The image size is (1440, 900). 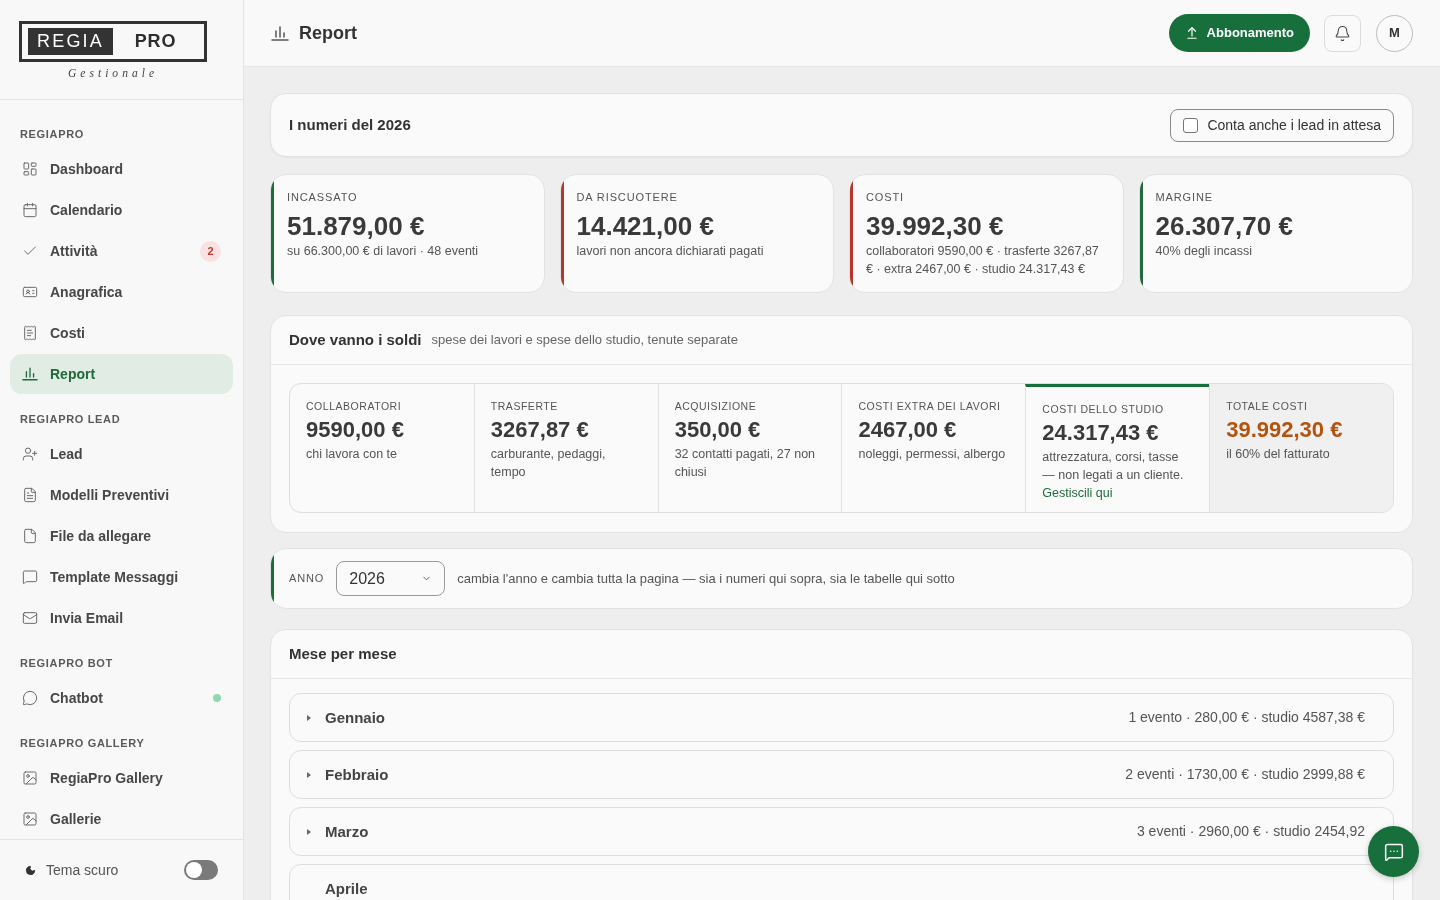 What do you see at coordinates (1191, 33) in the screenshot?
I see `upload-icon` at bounding box center [1191, 33].